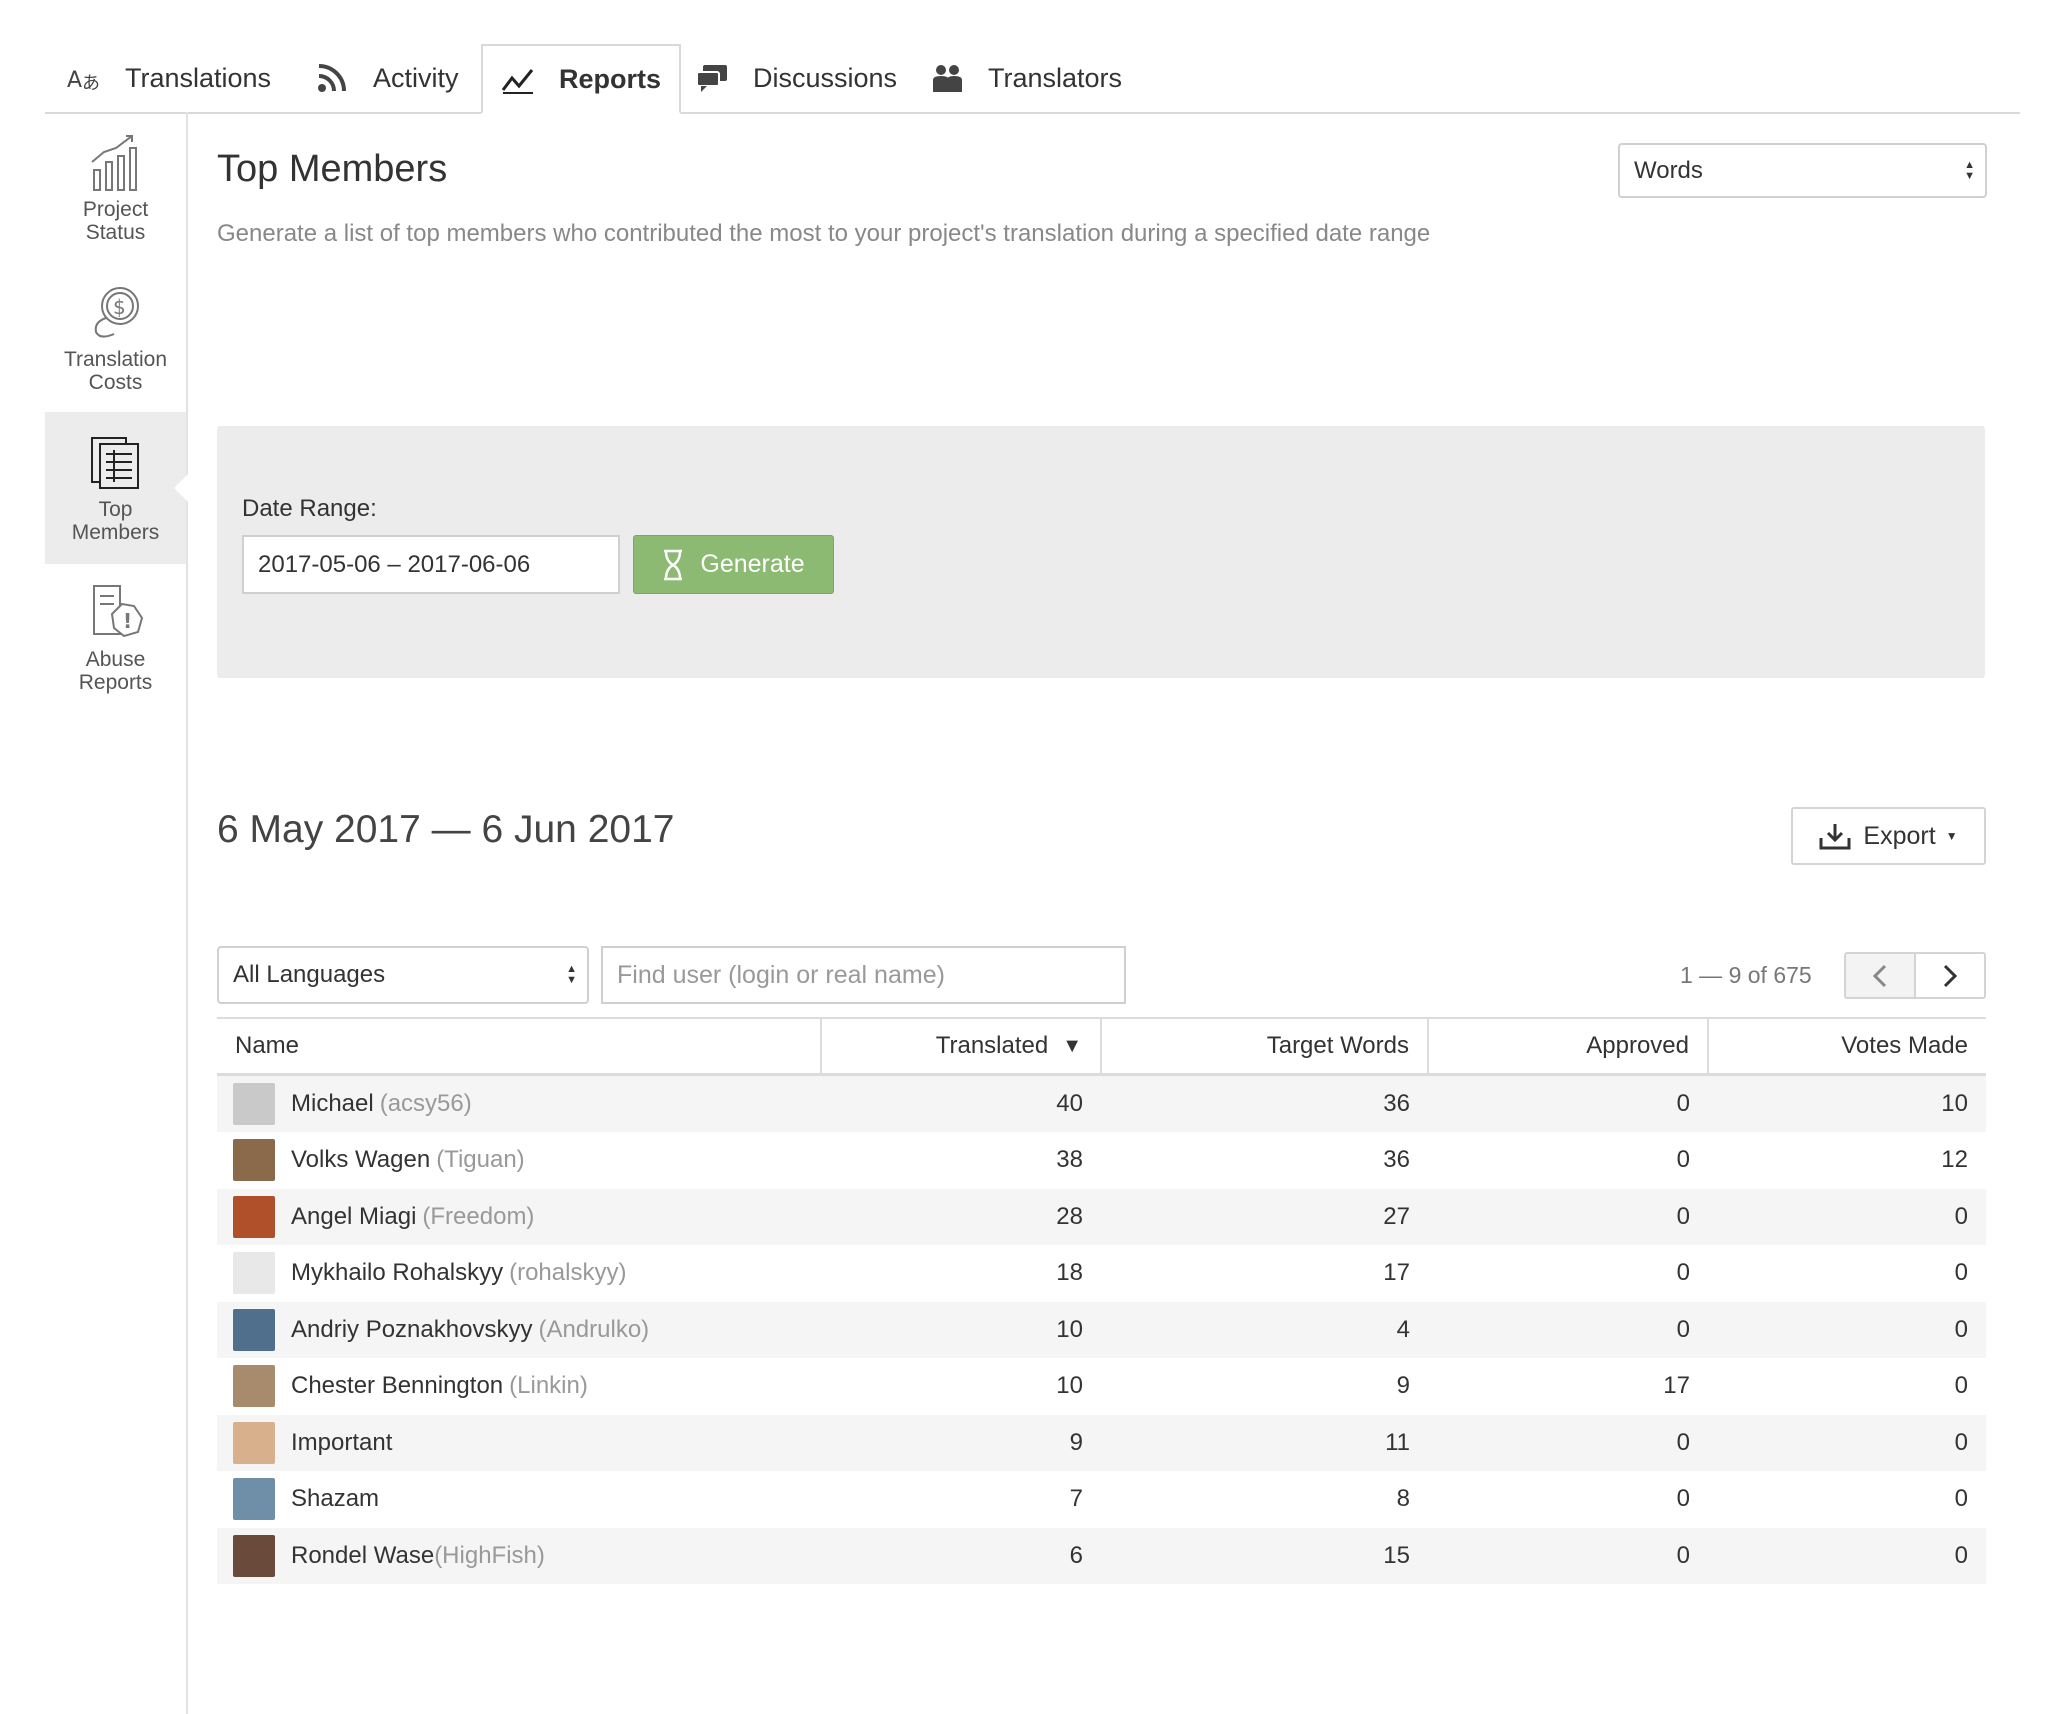 This screenshot has width=2050, height=1714. What do you see at coordinates (519, 1046) in the screenshot?
I see `column-header-name: Name` at bounding box center [519, 1046].